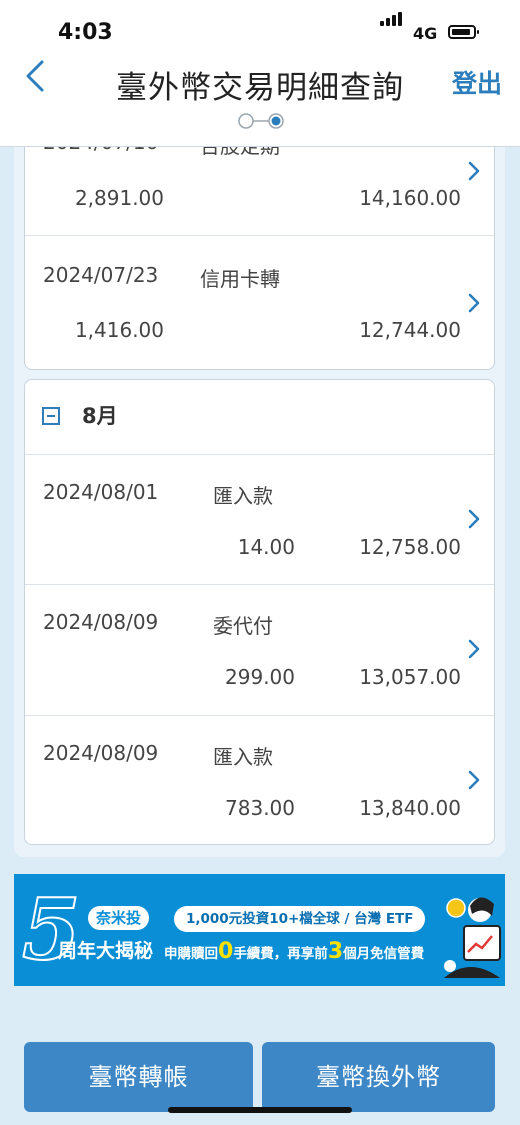  I want to click on collapse-icon, so click(51, 416).